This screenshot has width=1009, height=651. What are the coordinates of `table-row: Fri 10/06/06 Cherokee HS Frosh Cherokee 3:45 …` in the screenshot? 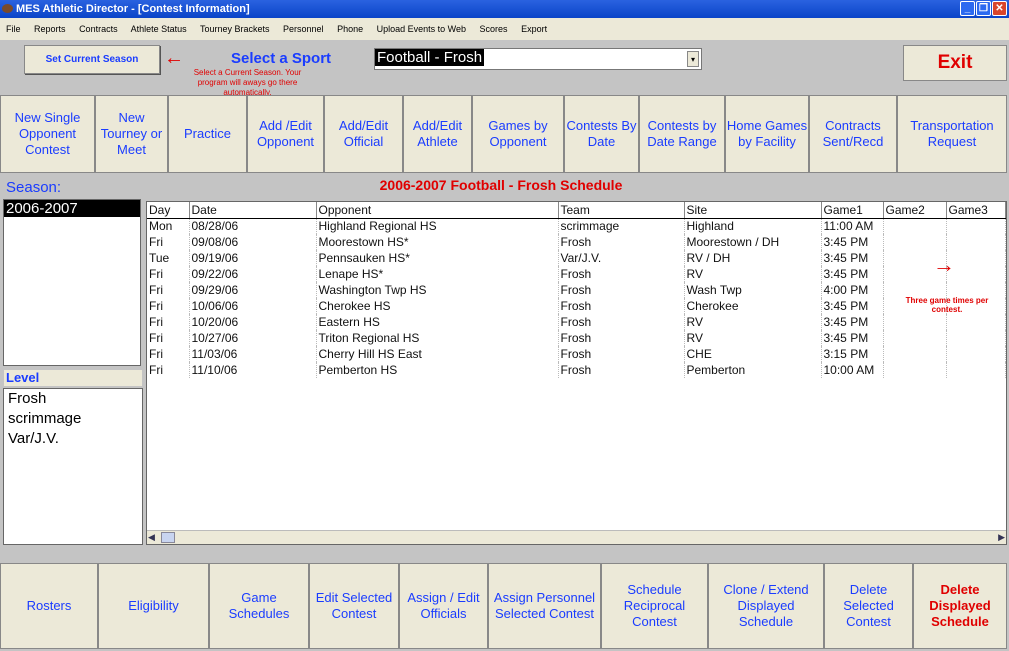 It's located at (576, 306).